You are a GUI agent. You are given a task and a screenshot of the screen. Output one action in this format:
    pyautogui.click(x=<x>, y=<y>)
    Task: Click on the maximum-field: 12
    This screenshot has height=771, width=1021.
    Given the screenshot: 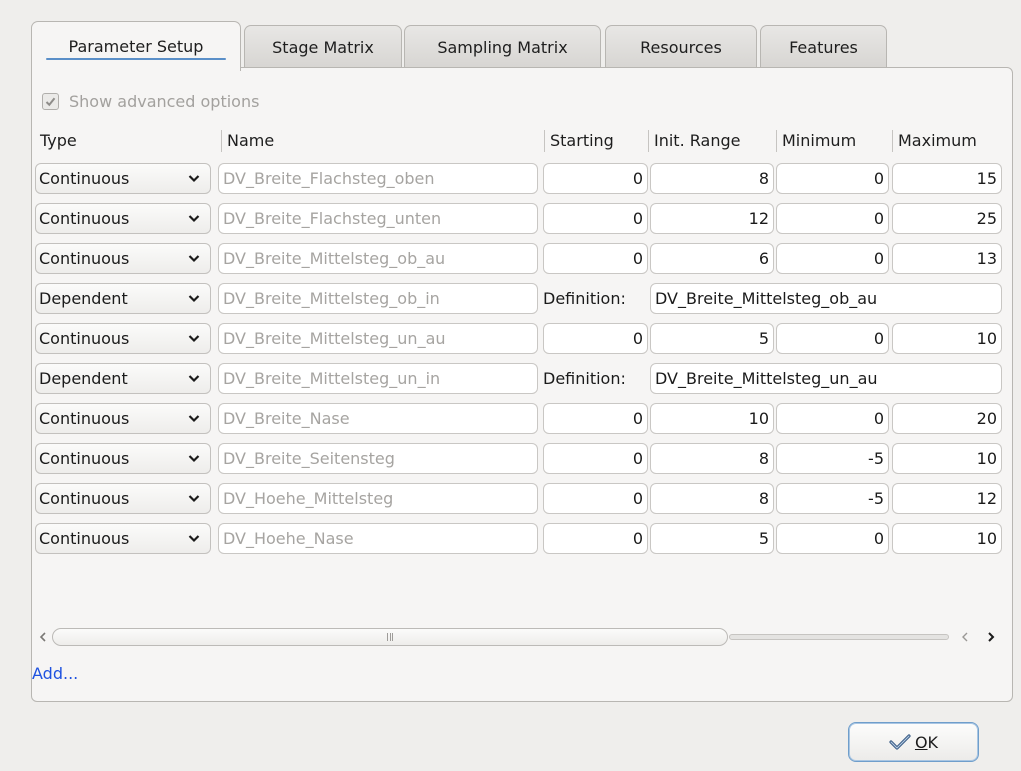 What is the action you would take?
    pyautogui.click(x=947, y=498)
    